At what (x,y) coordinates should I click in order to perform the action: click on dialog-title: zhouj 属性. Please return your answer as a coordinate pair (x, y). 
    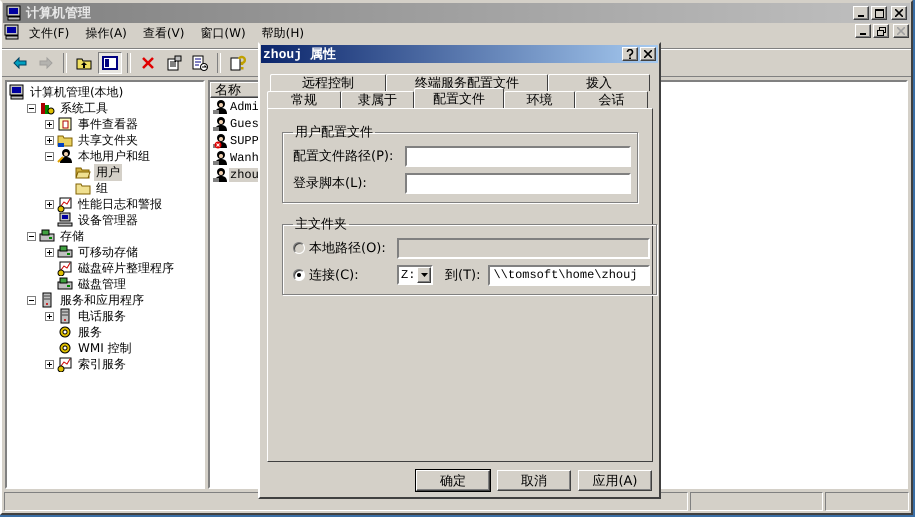
    Looking at the image, I should click on (300, 54).